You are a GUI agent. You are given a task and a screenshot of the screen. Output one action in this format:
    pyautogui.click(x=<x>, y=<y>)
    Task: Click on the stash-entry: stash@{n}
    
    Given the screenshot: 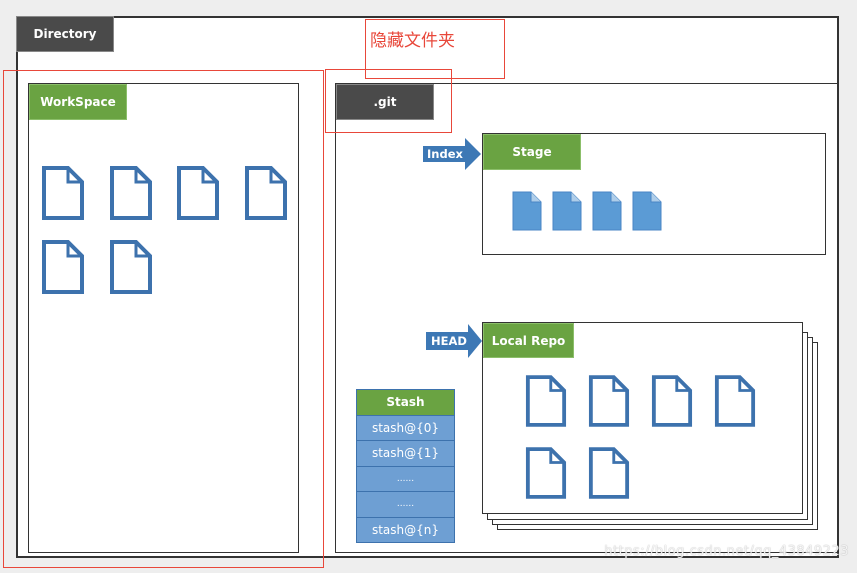 What is the action you would take?
    pyautogui.click(x=405, y=529)
    